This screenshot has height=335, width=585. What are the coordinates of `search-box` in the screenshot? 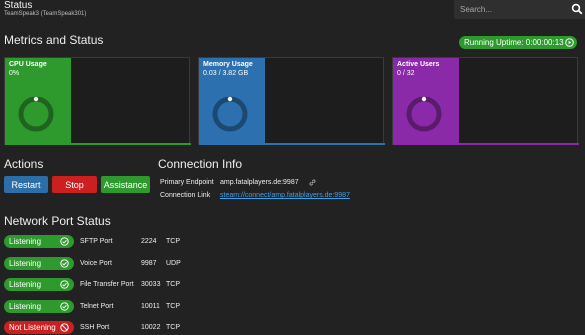 It's located at (519, 9).